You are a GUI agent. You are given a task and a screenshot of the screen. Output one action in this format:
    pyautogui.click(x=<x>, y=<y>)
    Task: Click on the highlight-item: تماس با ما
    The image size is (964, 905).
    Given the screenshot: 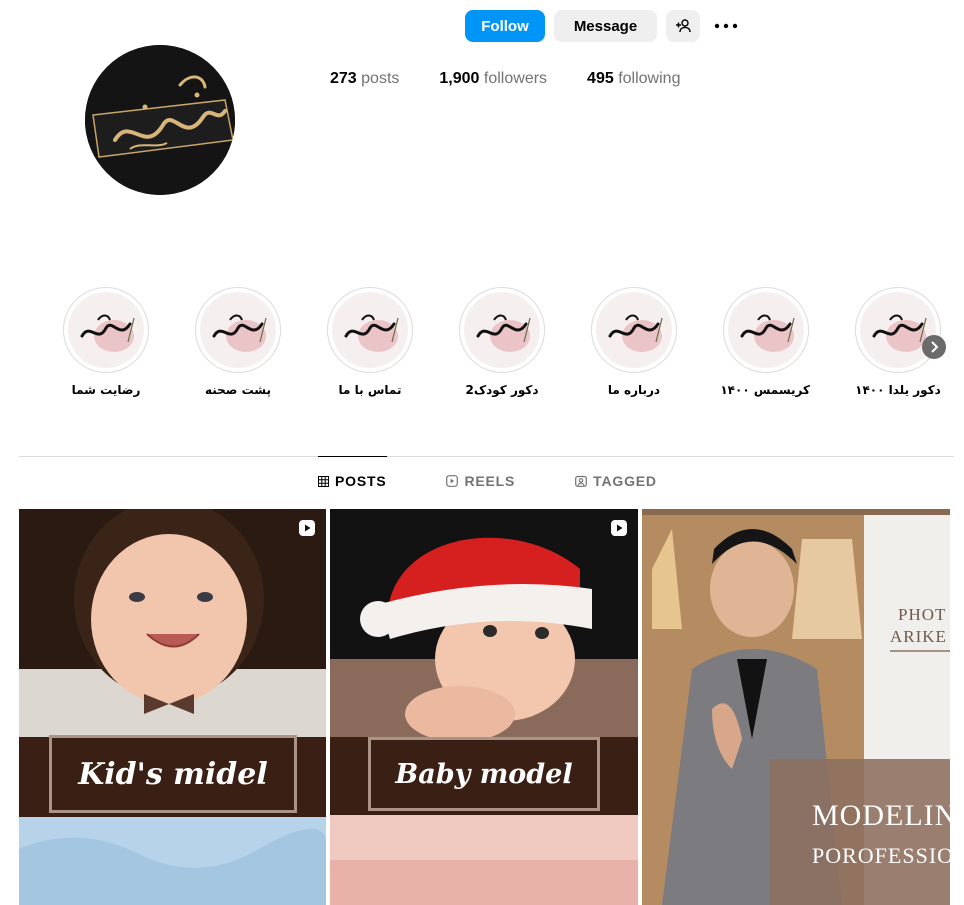 What is the action you would take?
    pyautogui.click(x=370, y=342)
    